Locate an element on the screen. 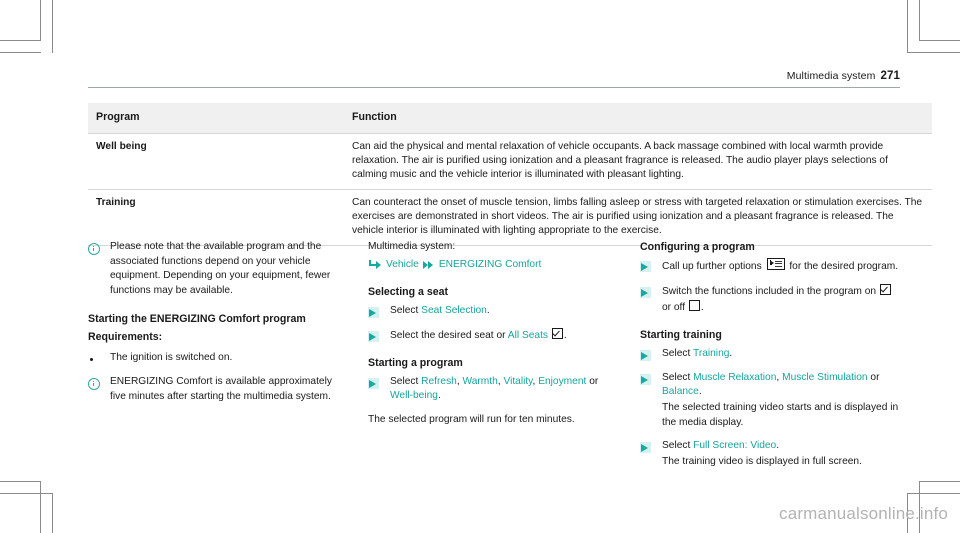  step-block: Select the desired seat or All Seats . is located at coordinates (494, 335).